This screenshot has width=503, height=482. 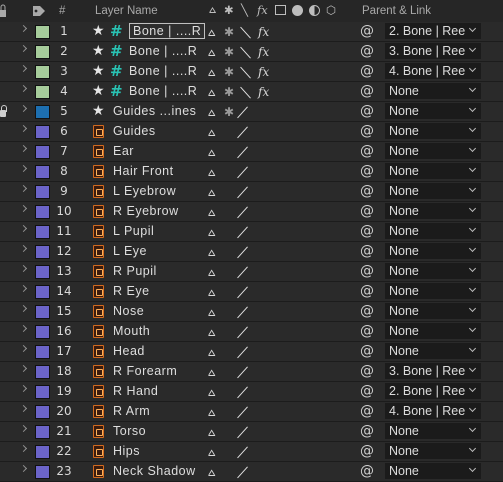 I want to click on motion-blur-icon, so click(x=297, y=10).